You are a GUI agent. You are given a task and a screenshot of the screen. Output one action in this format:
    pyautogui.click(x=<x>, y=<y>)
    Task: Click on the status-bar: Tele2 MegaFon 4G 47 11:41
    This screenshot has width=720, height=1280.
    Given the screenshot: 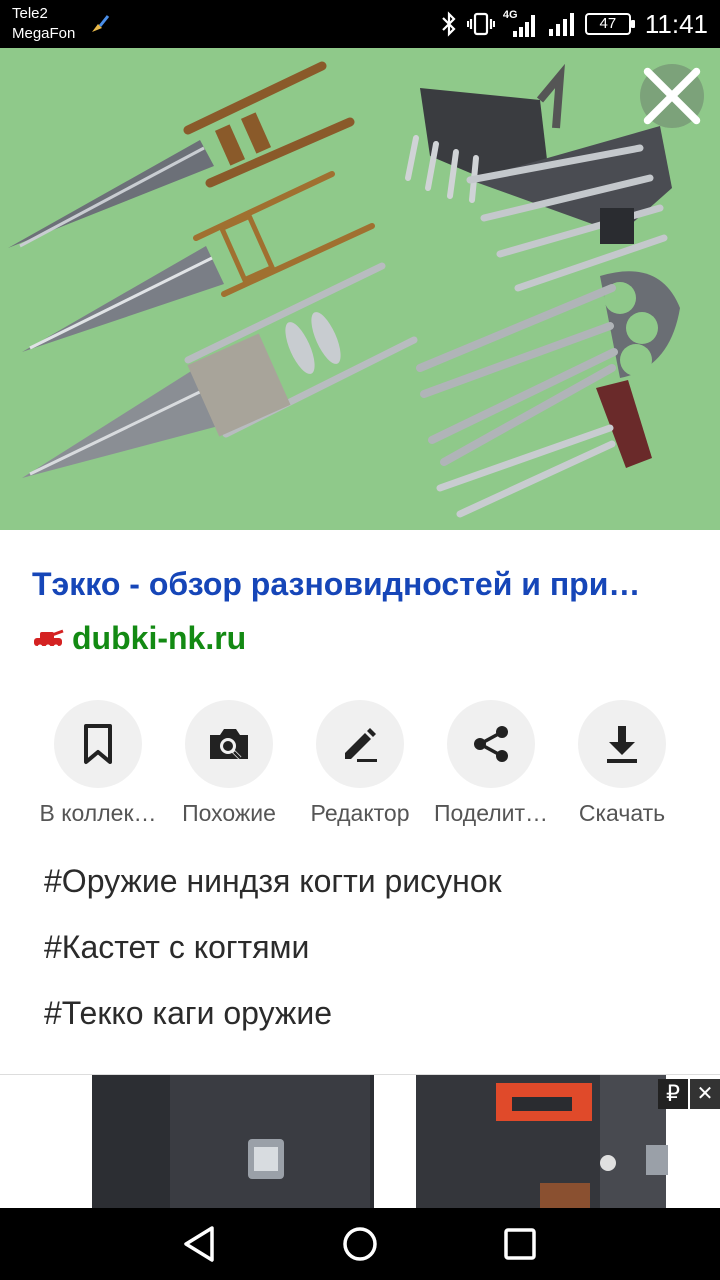 What is the action you would take?
    pyautogui.click(x=360, y=24)
    